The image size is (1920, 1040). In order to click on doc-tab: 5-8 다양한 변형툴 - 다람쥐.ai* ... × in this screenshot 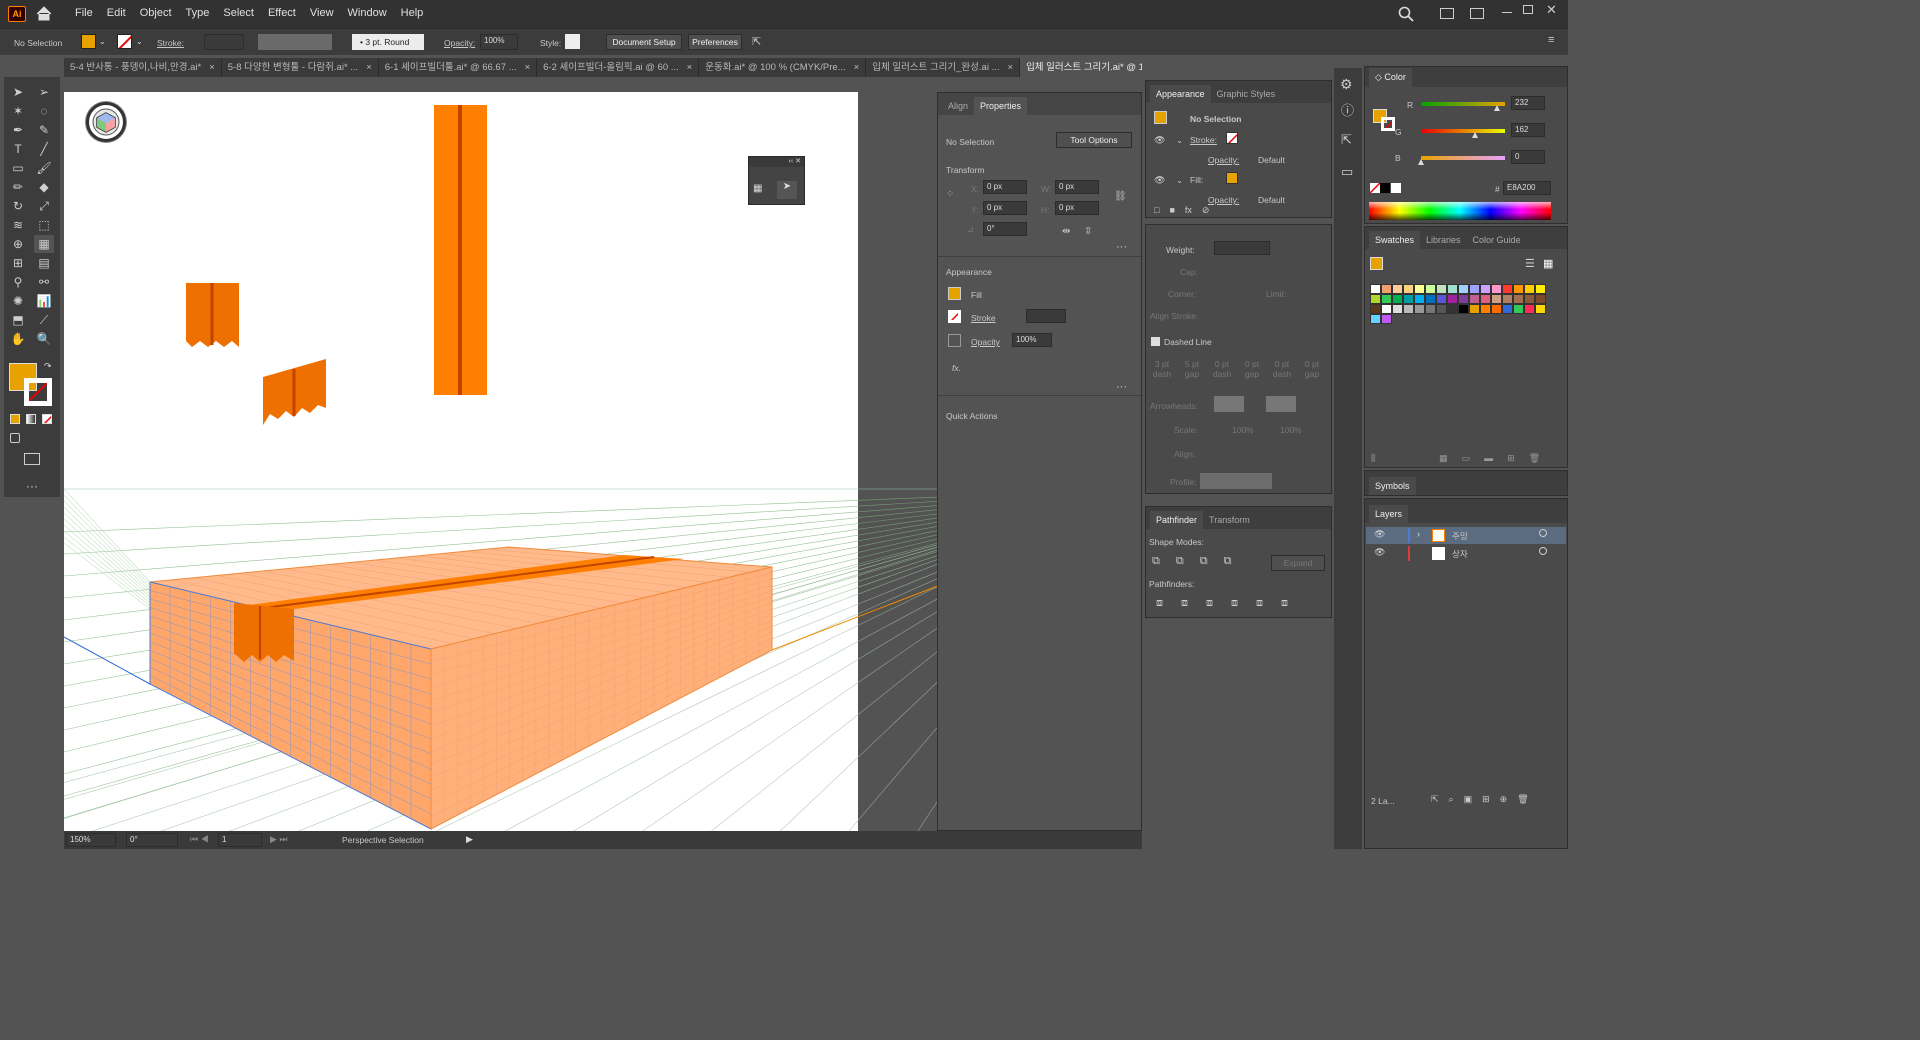, I will do `click(300, 67)`.